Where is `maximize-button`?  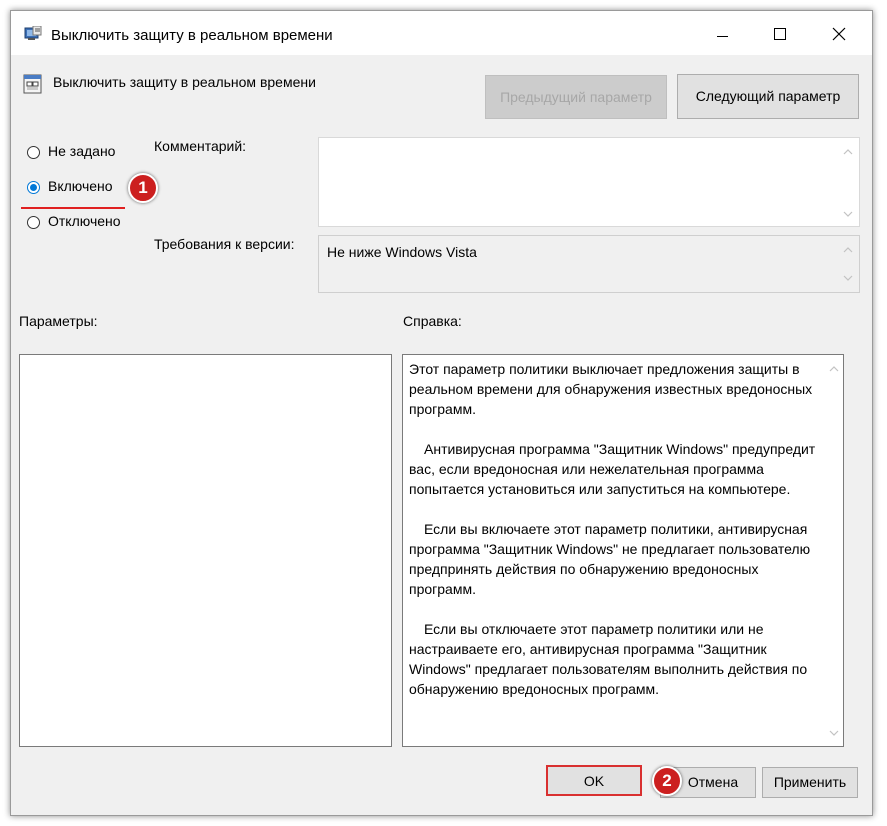
maximize-button is located at coordinates (781, 33).